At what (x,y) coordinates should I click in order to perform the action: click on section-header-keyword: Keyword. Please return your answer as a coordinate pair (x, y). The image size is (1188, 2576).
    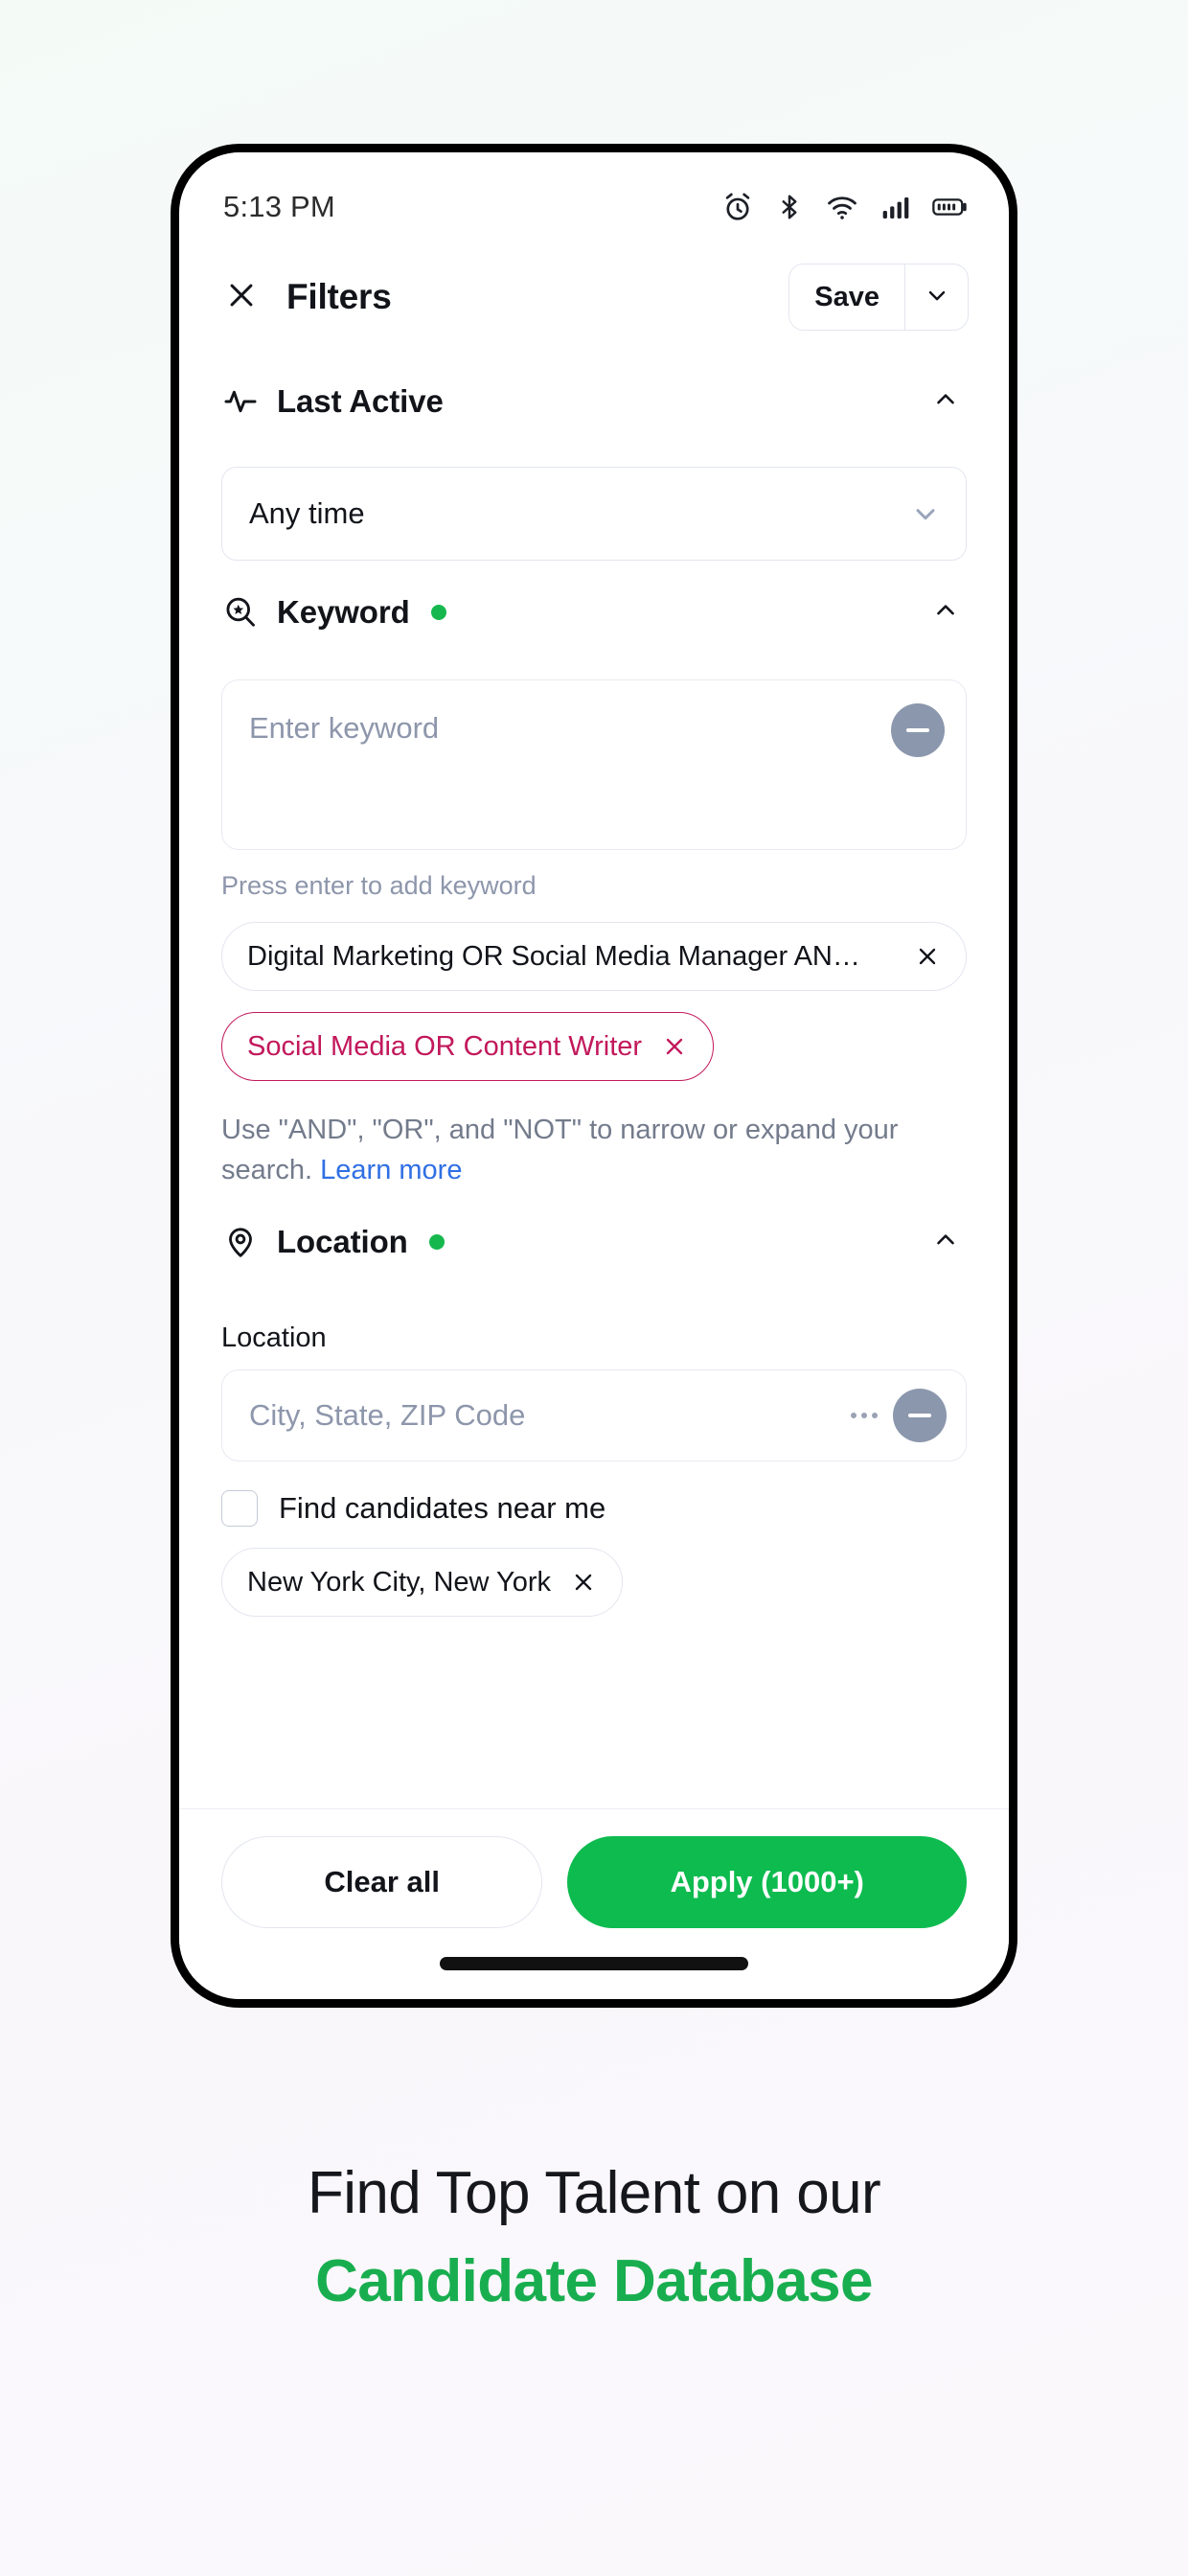
    Looking at the image, I should click on (594, 612).